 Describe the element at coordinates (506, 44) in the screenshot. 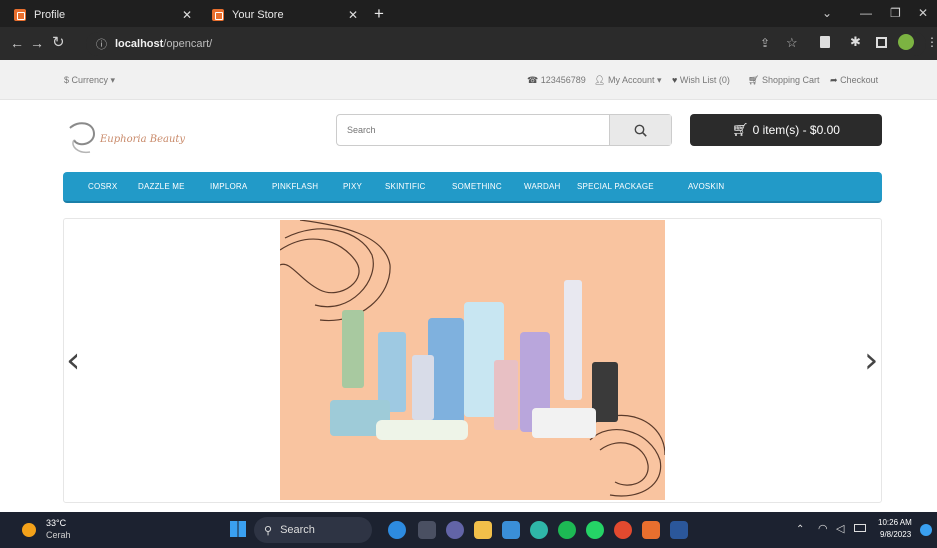

I see `address-bar: ⓘ localhost/opencart/` at that location.